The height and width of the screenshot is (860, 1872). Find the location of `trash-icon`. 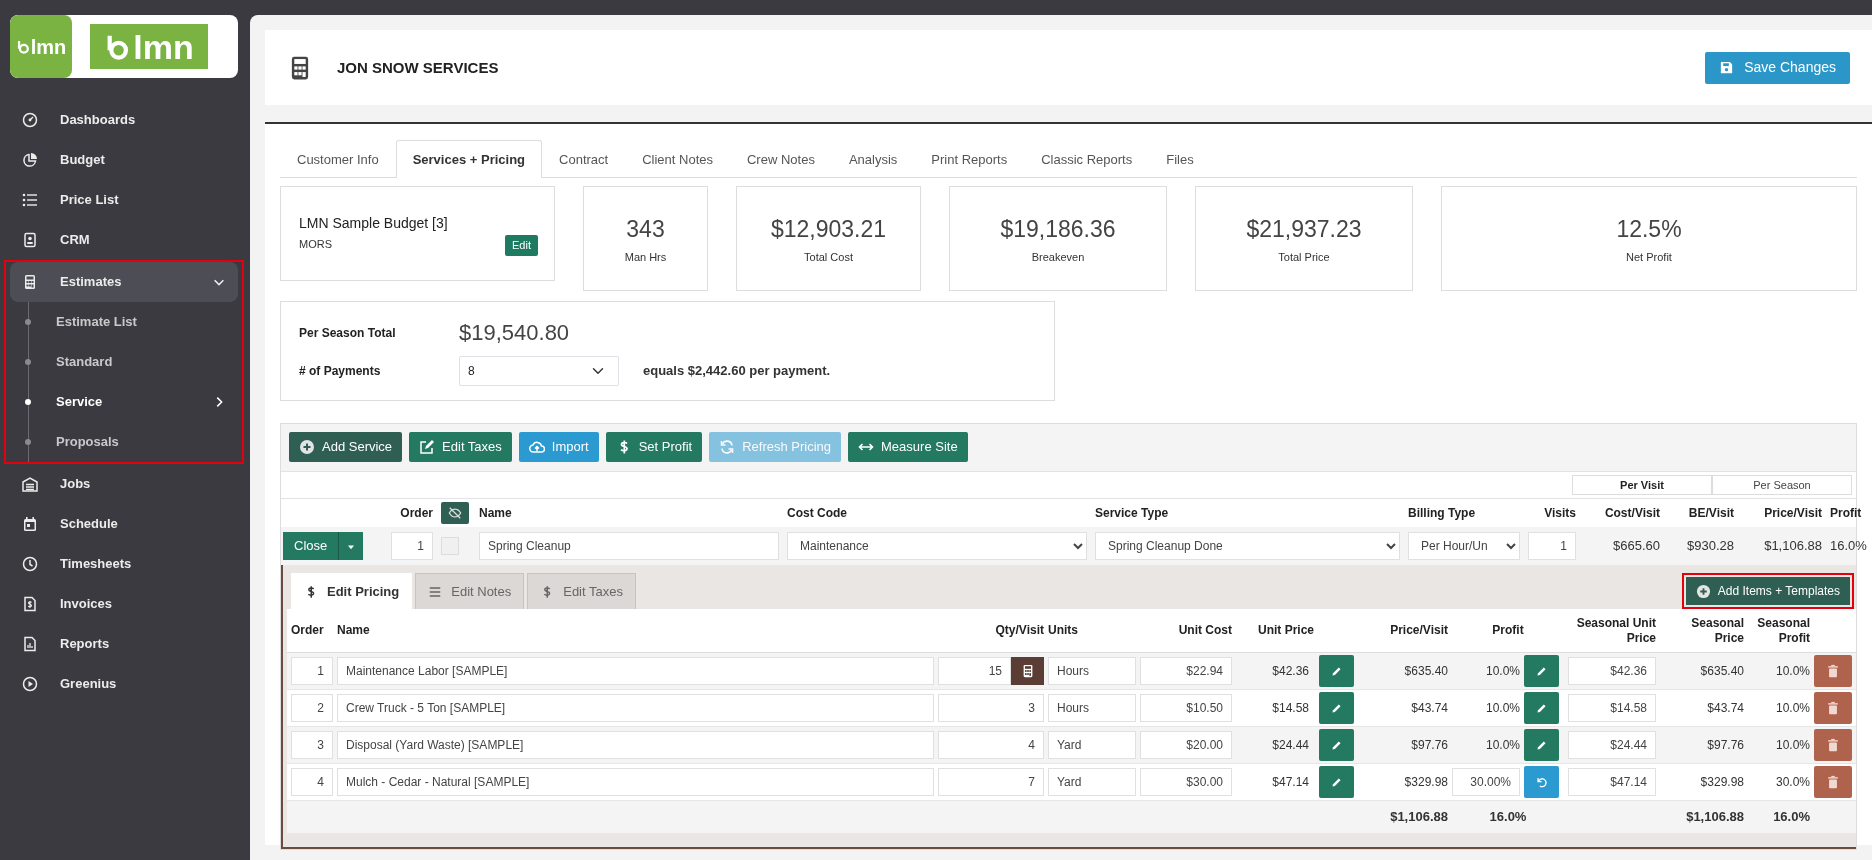

trash-icon is located at coordinates (1833, 782).